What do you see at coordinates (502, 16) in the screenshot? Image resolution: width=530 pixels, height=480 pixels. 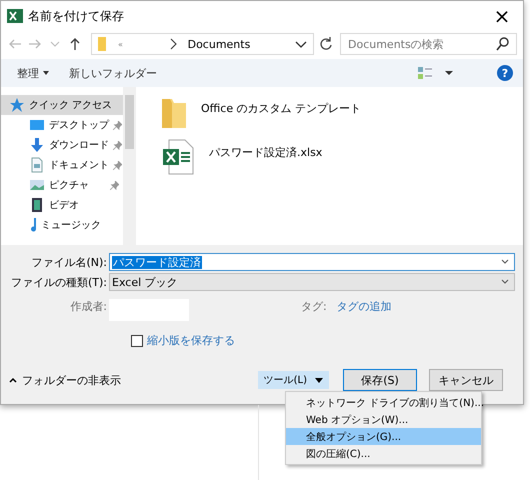 I see `close-button: ×` at bounding box center [502, 16].